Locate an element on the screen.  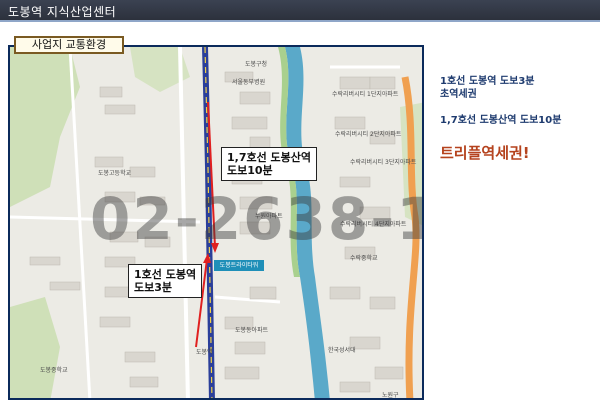
map-label: 서울동부병원 is located at coordinates (249, 82).